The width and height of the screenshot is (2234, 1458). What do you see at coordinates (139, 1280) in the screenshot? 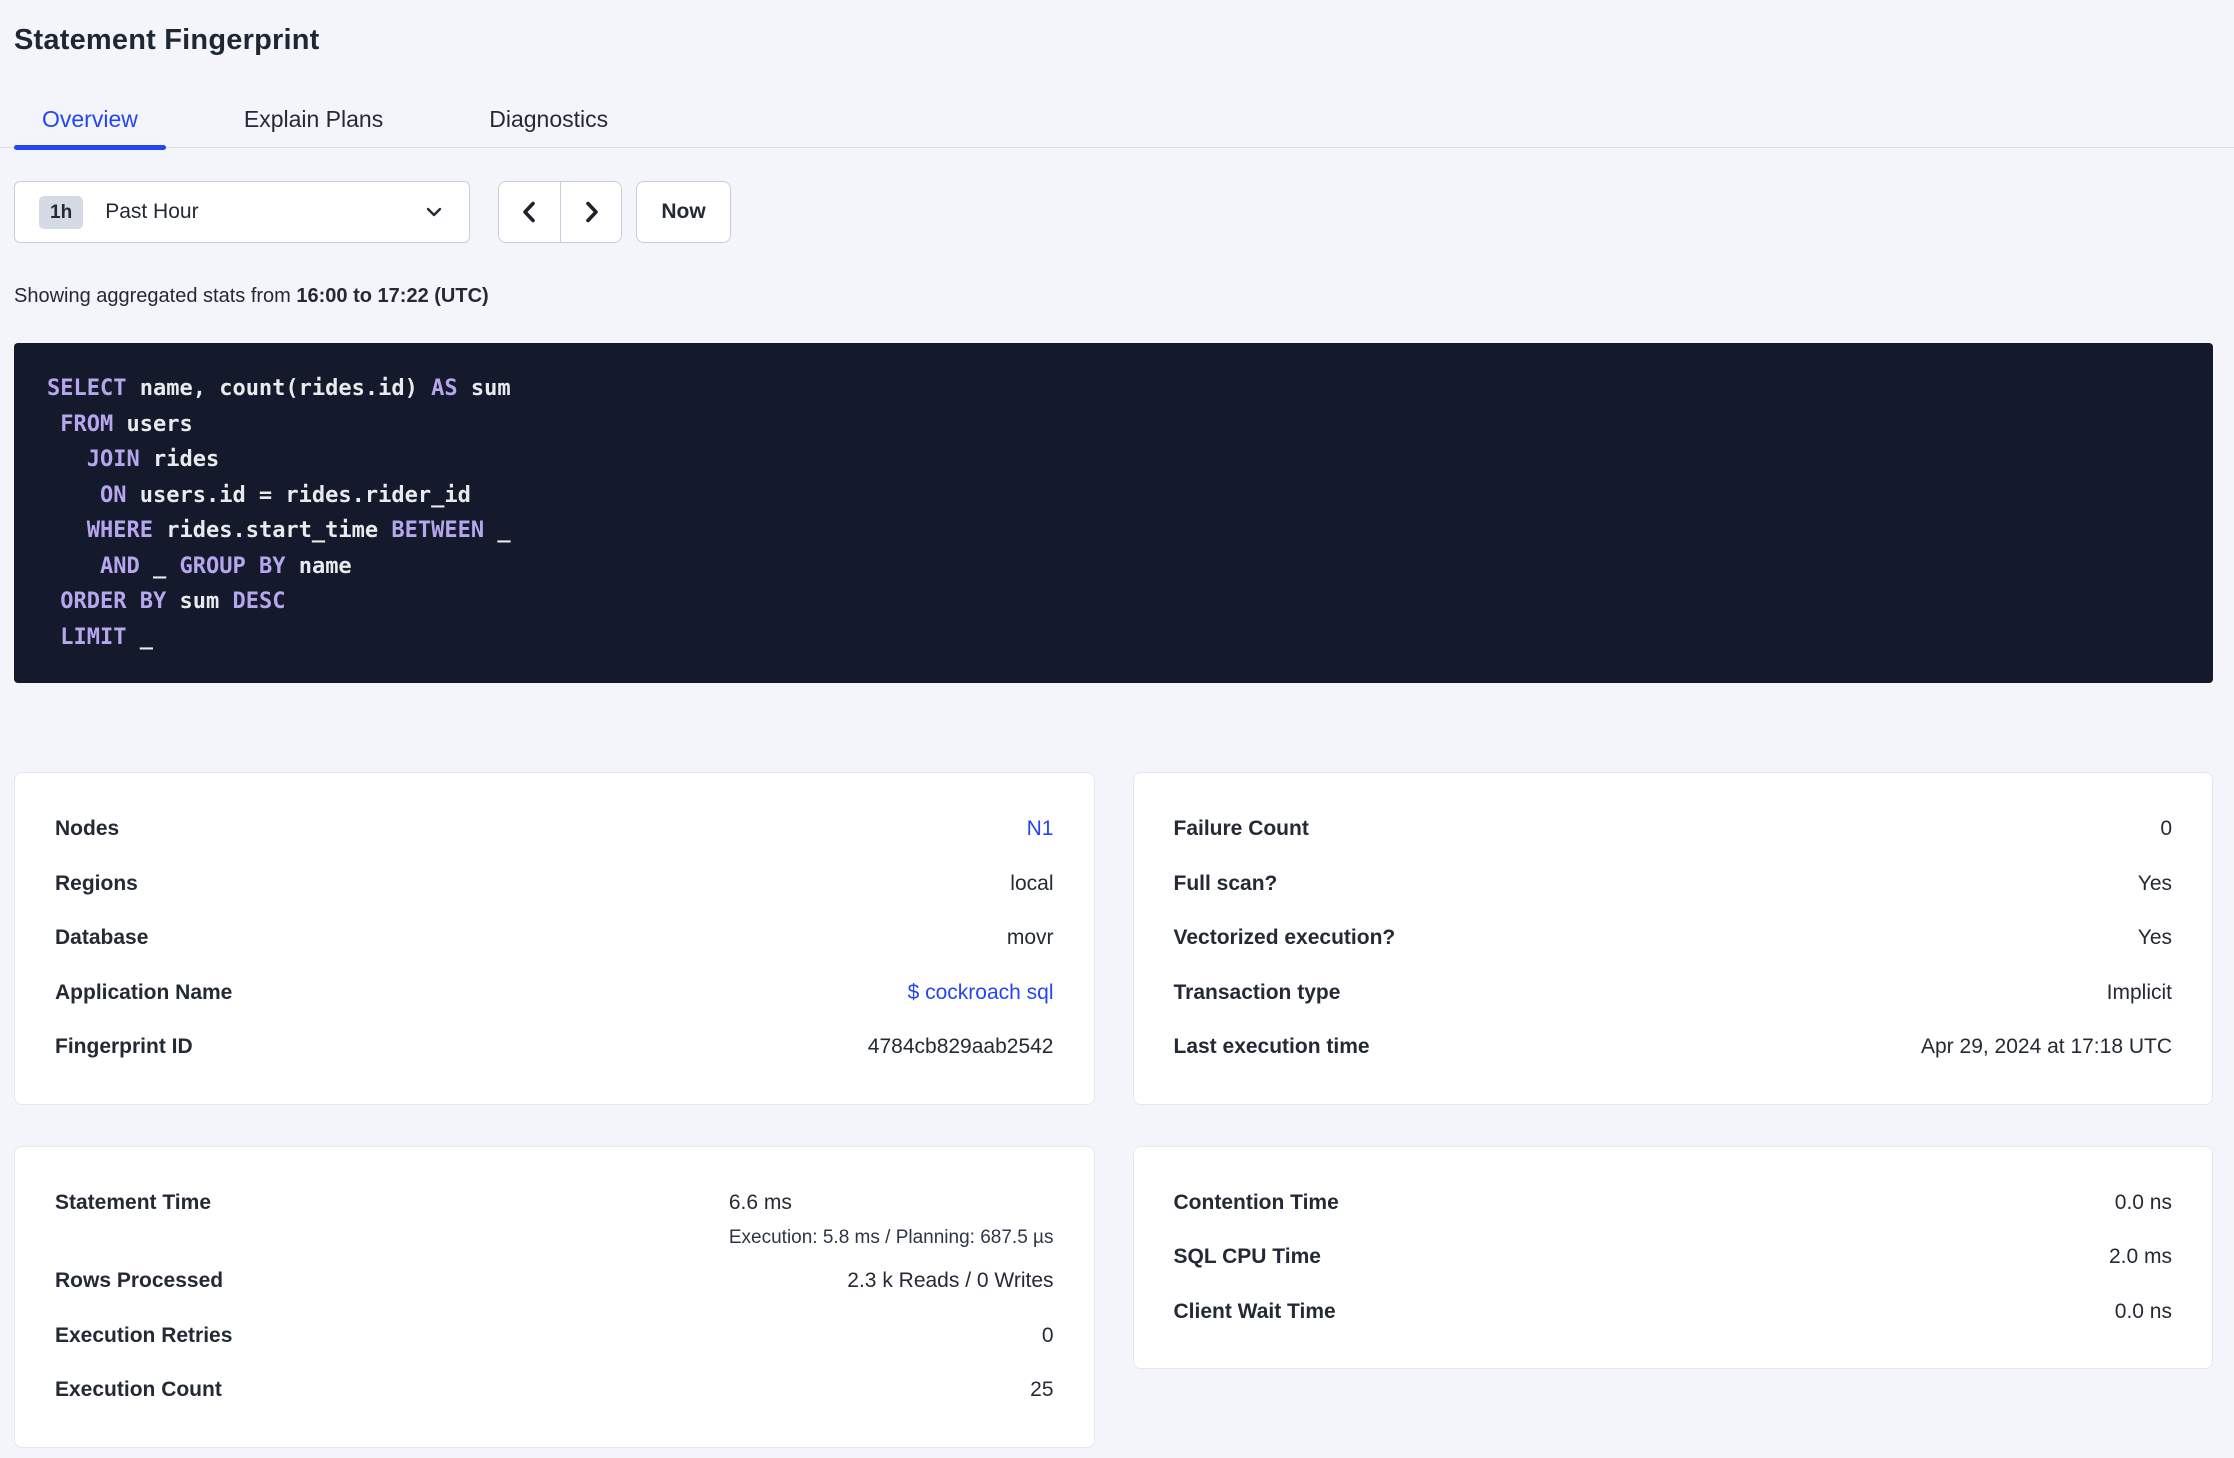
I see `stat-label: Rows Processed` at bounding box center [139, 1280].